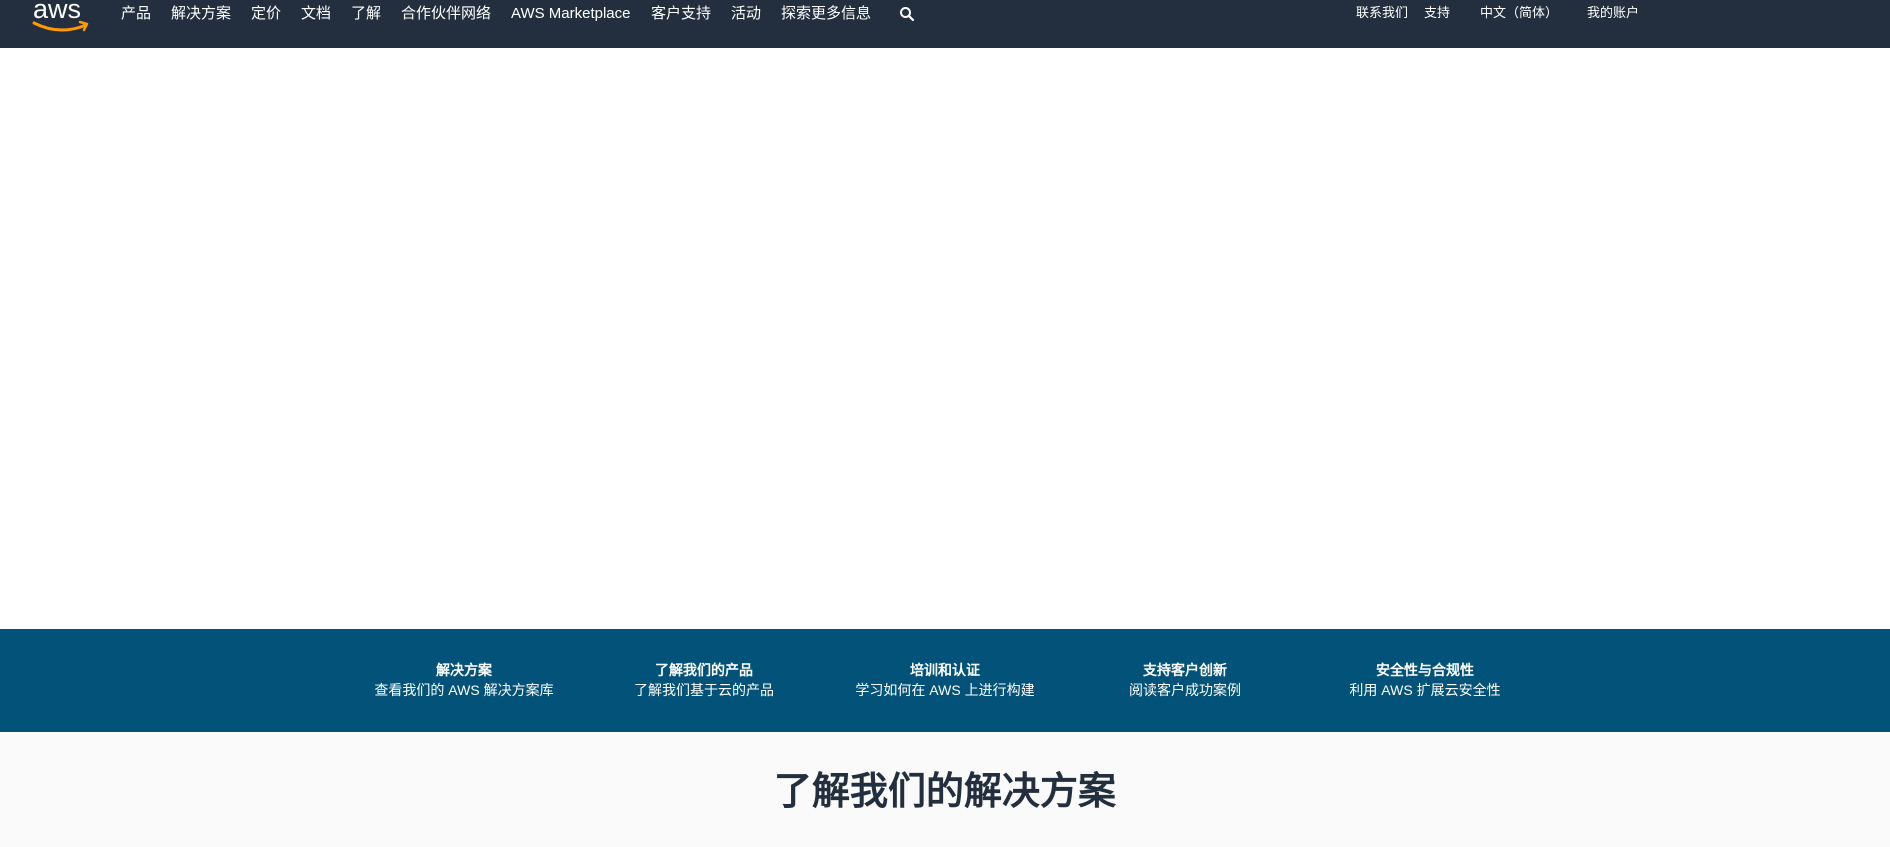  I want to click on band-item-subtitle: 查看我们的 AWS 解决方案库, so click(464, 690).